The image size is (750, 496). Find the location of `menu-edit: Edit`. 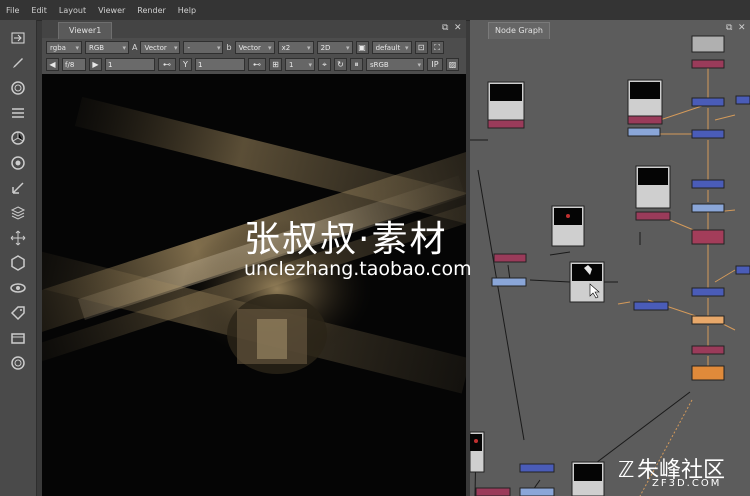

menu-edit: Edit is located at coordinates (39, 10).